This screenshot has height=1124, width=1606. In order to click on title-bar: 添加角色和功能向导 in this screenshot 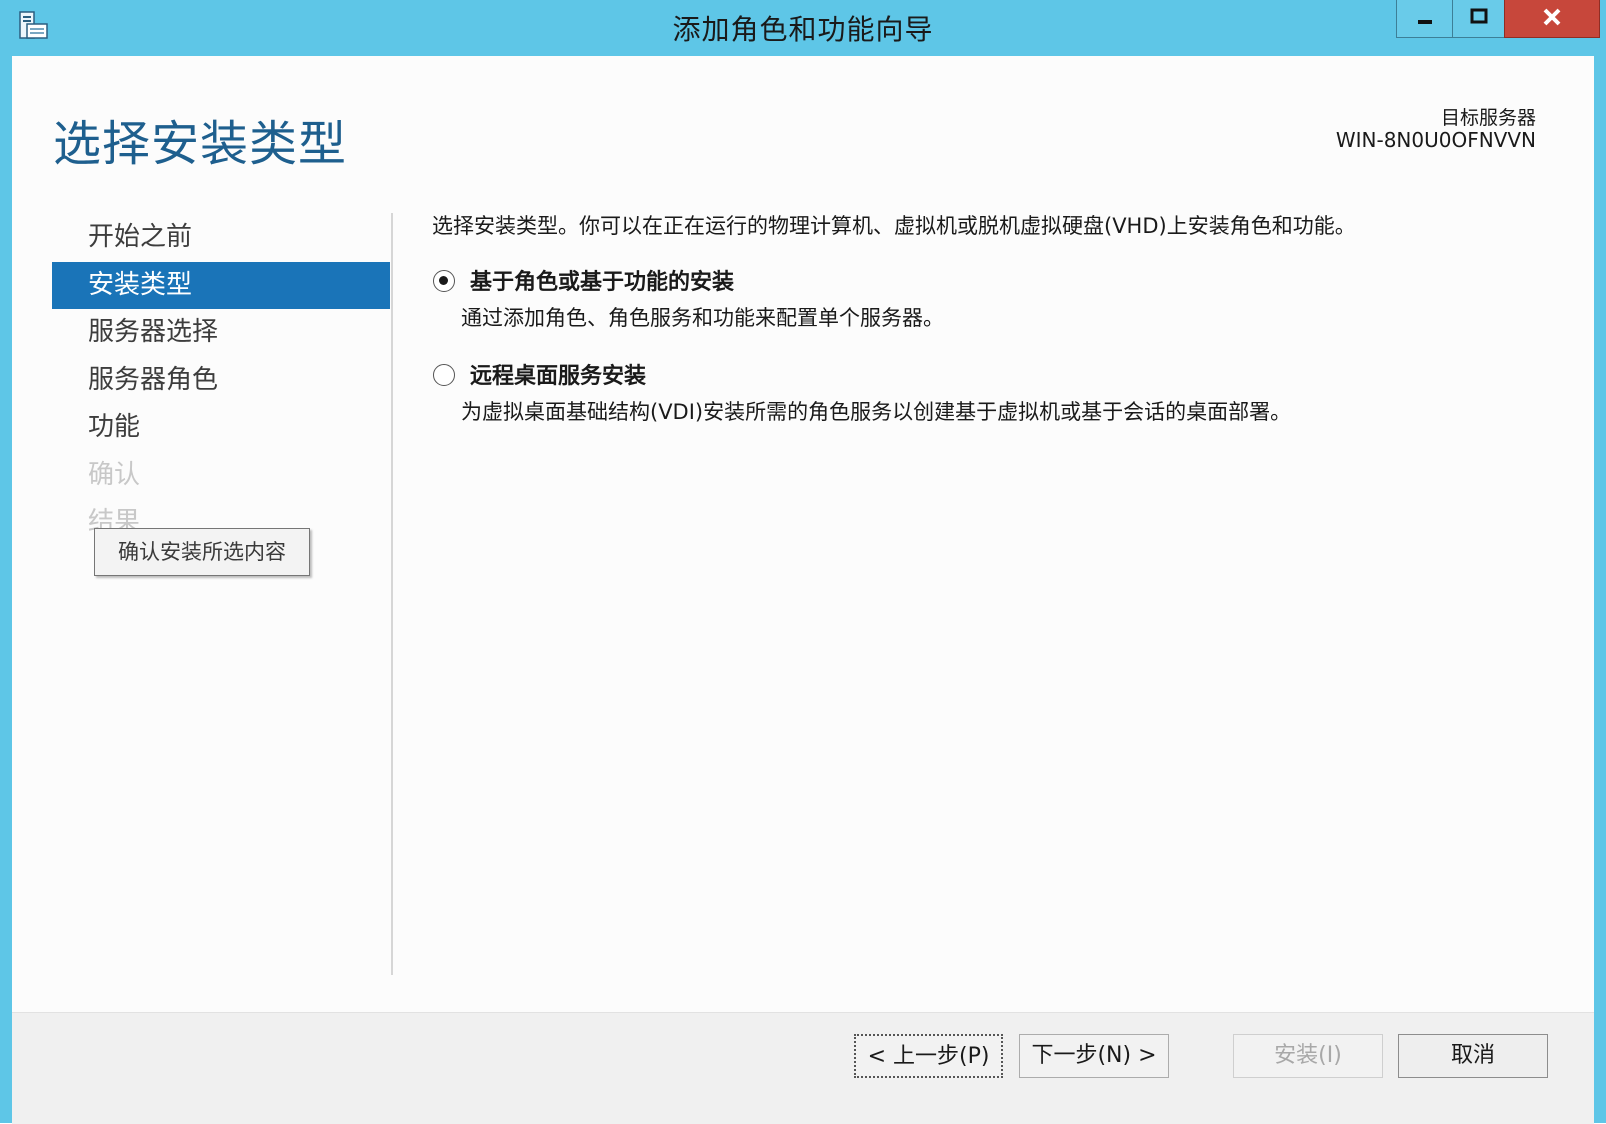, I will do `click(803, 28)`.